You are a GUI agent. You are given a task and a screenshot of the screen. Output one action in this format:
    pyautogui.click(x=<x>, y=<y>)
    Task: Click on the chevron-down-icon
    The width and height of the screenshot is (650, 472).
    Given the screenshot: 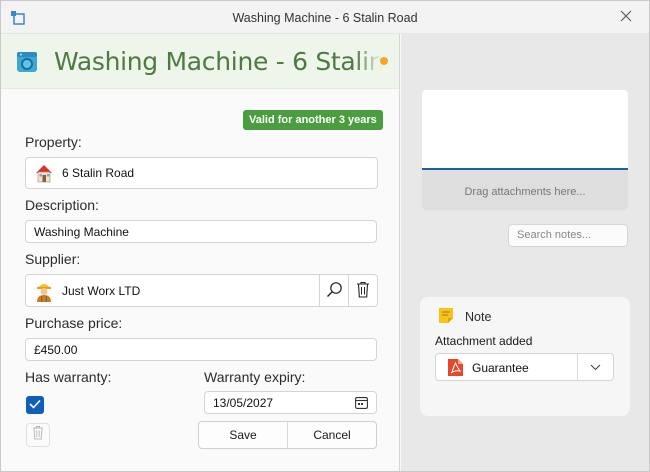 What is the action you would take?
    pyautogui.click(x=595, y=367)
    